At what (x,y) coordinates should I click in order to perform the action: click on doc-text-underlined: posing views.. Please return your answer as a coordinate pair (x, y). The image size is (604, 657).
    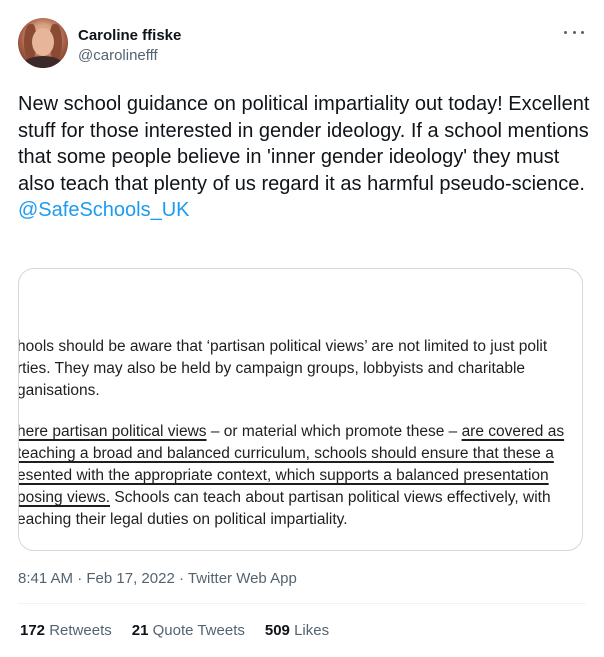
    Looking at the image, I should click on (64, 497).